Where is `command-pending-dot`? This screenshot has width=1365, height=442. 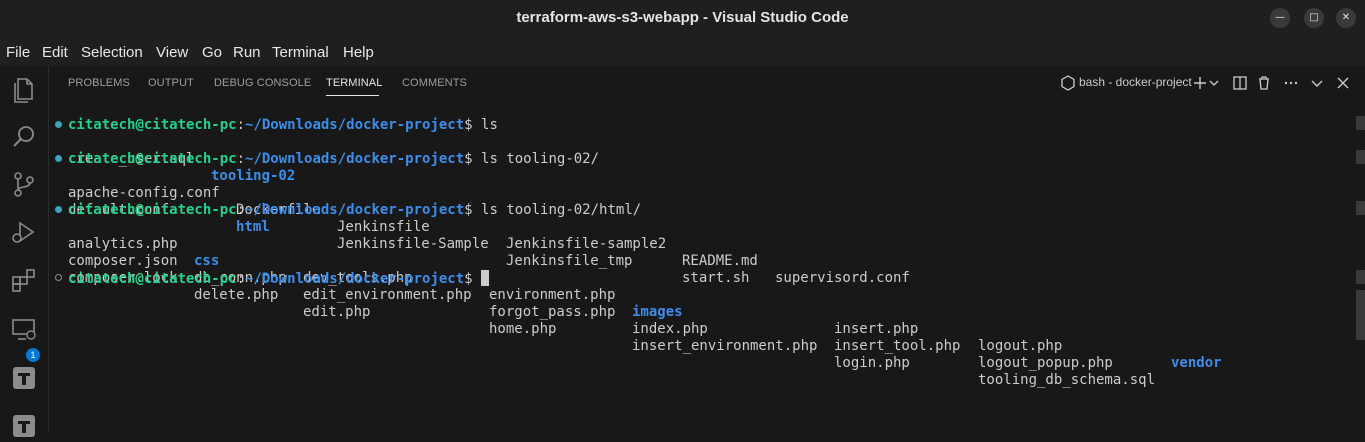
command-pending-dot is located at coordinates (58, 277).